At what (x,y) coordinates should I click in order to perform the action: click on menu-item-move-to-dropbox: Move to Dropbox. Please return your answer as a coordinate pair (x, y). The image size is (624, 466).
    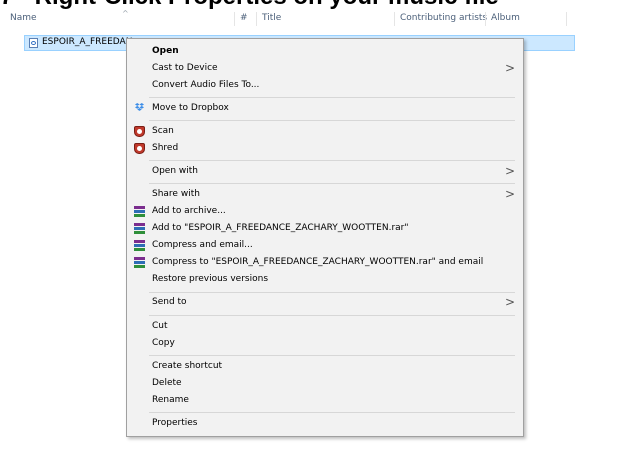
    Looking at the image, I should click on (325, 109).